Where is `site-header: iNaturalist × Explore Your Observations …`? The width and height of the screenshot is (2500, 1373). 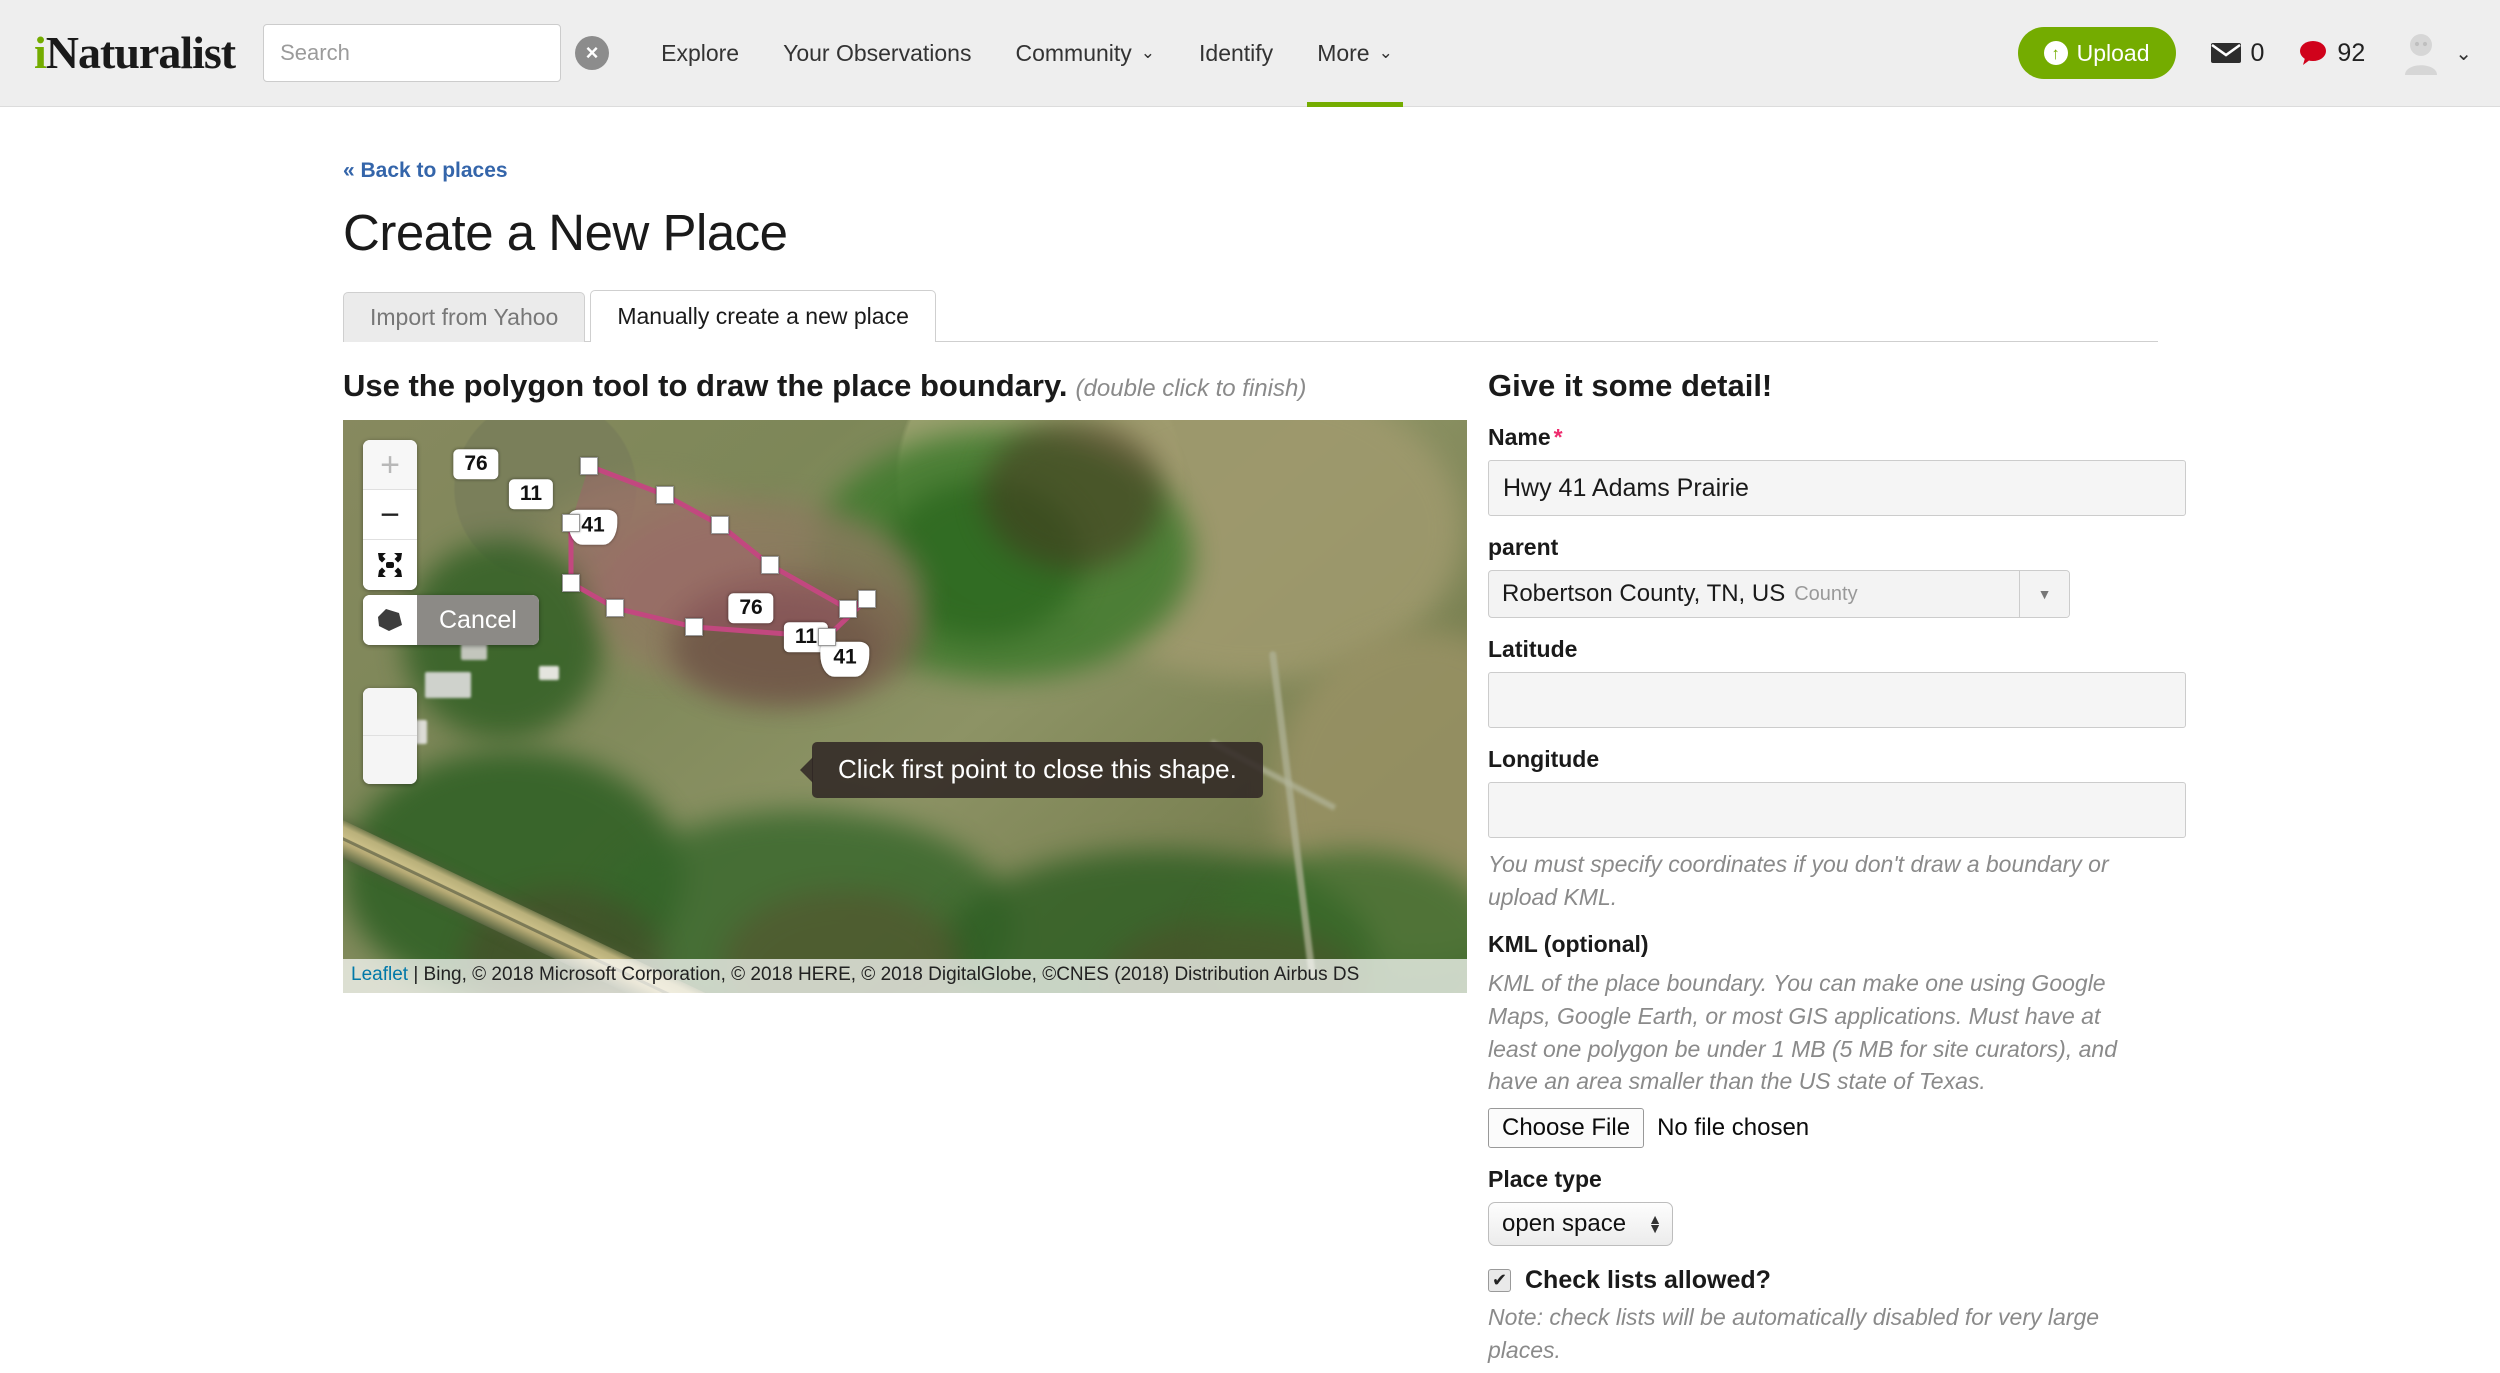
site-header: iNaturalist × Explore Your Observations … is located at coordinates (1250, 53).